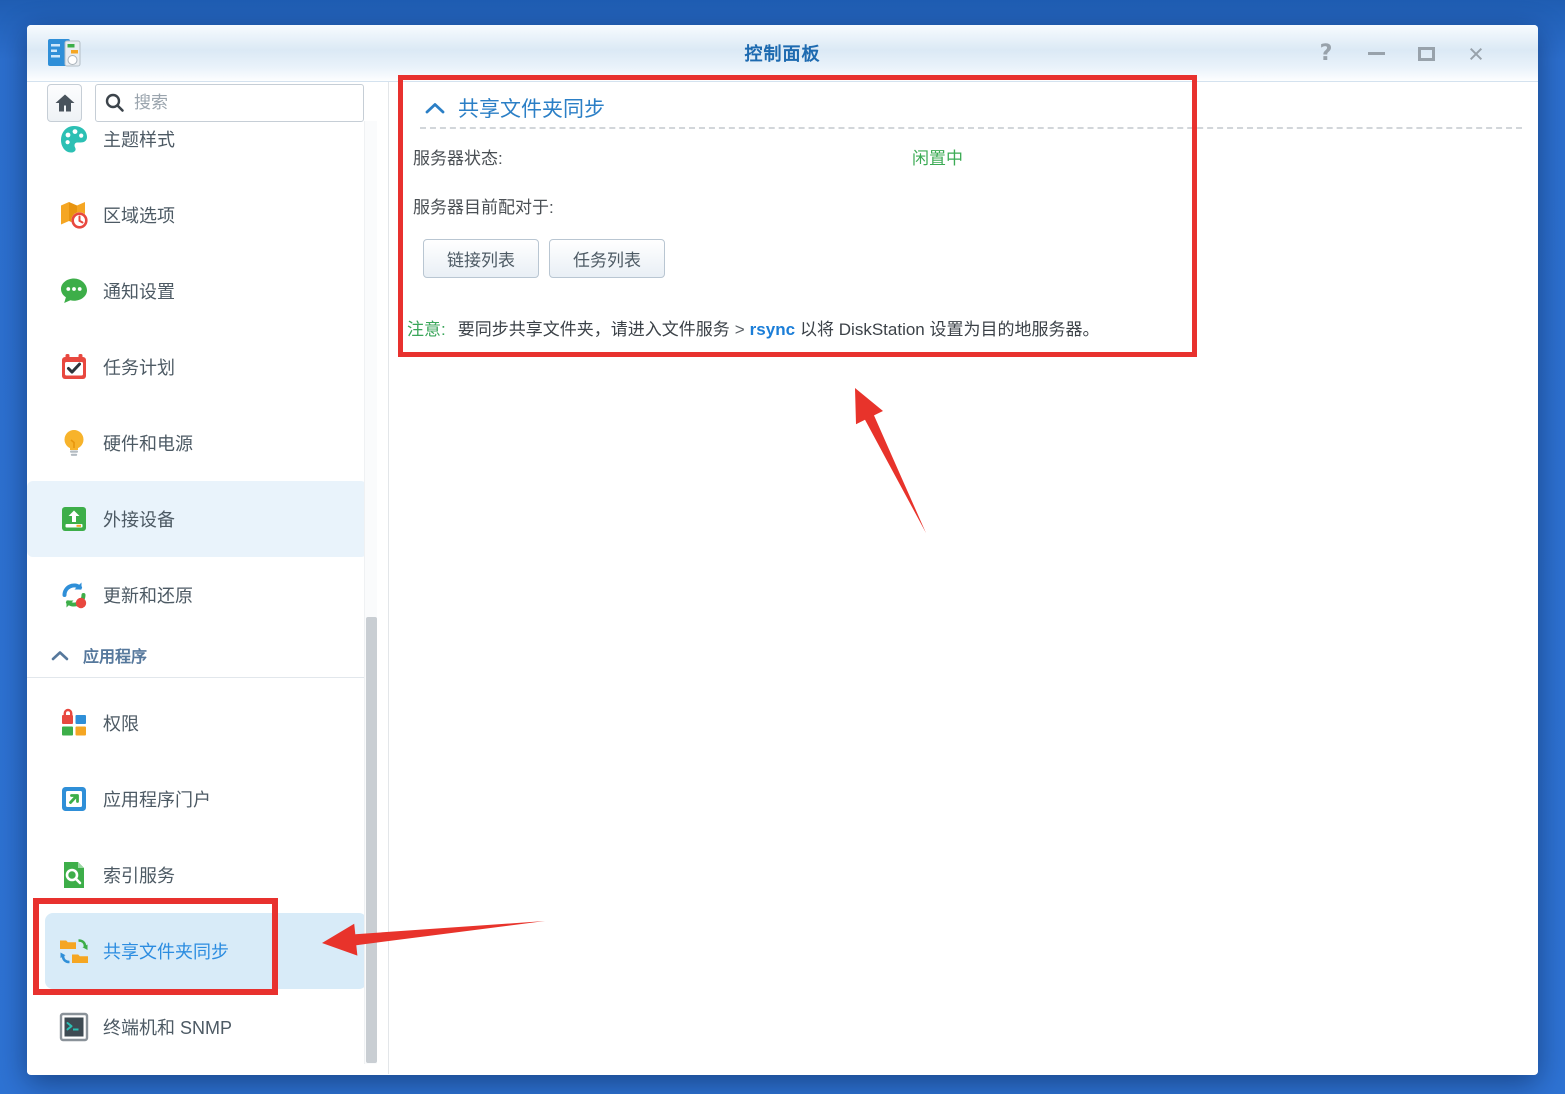  I want to click on help-button: ?, so click(1326, 53).